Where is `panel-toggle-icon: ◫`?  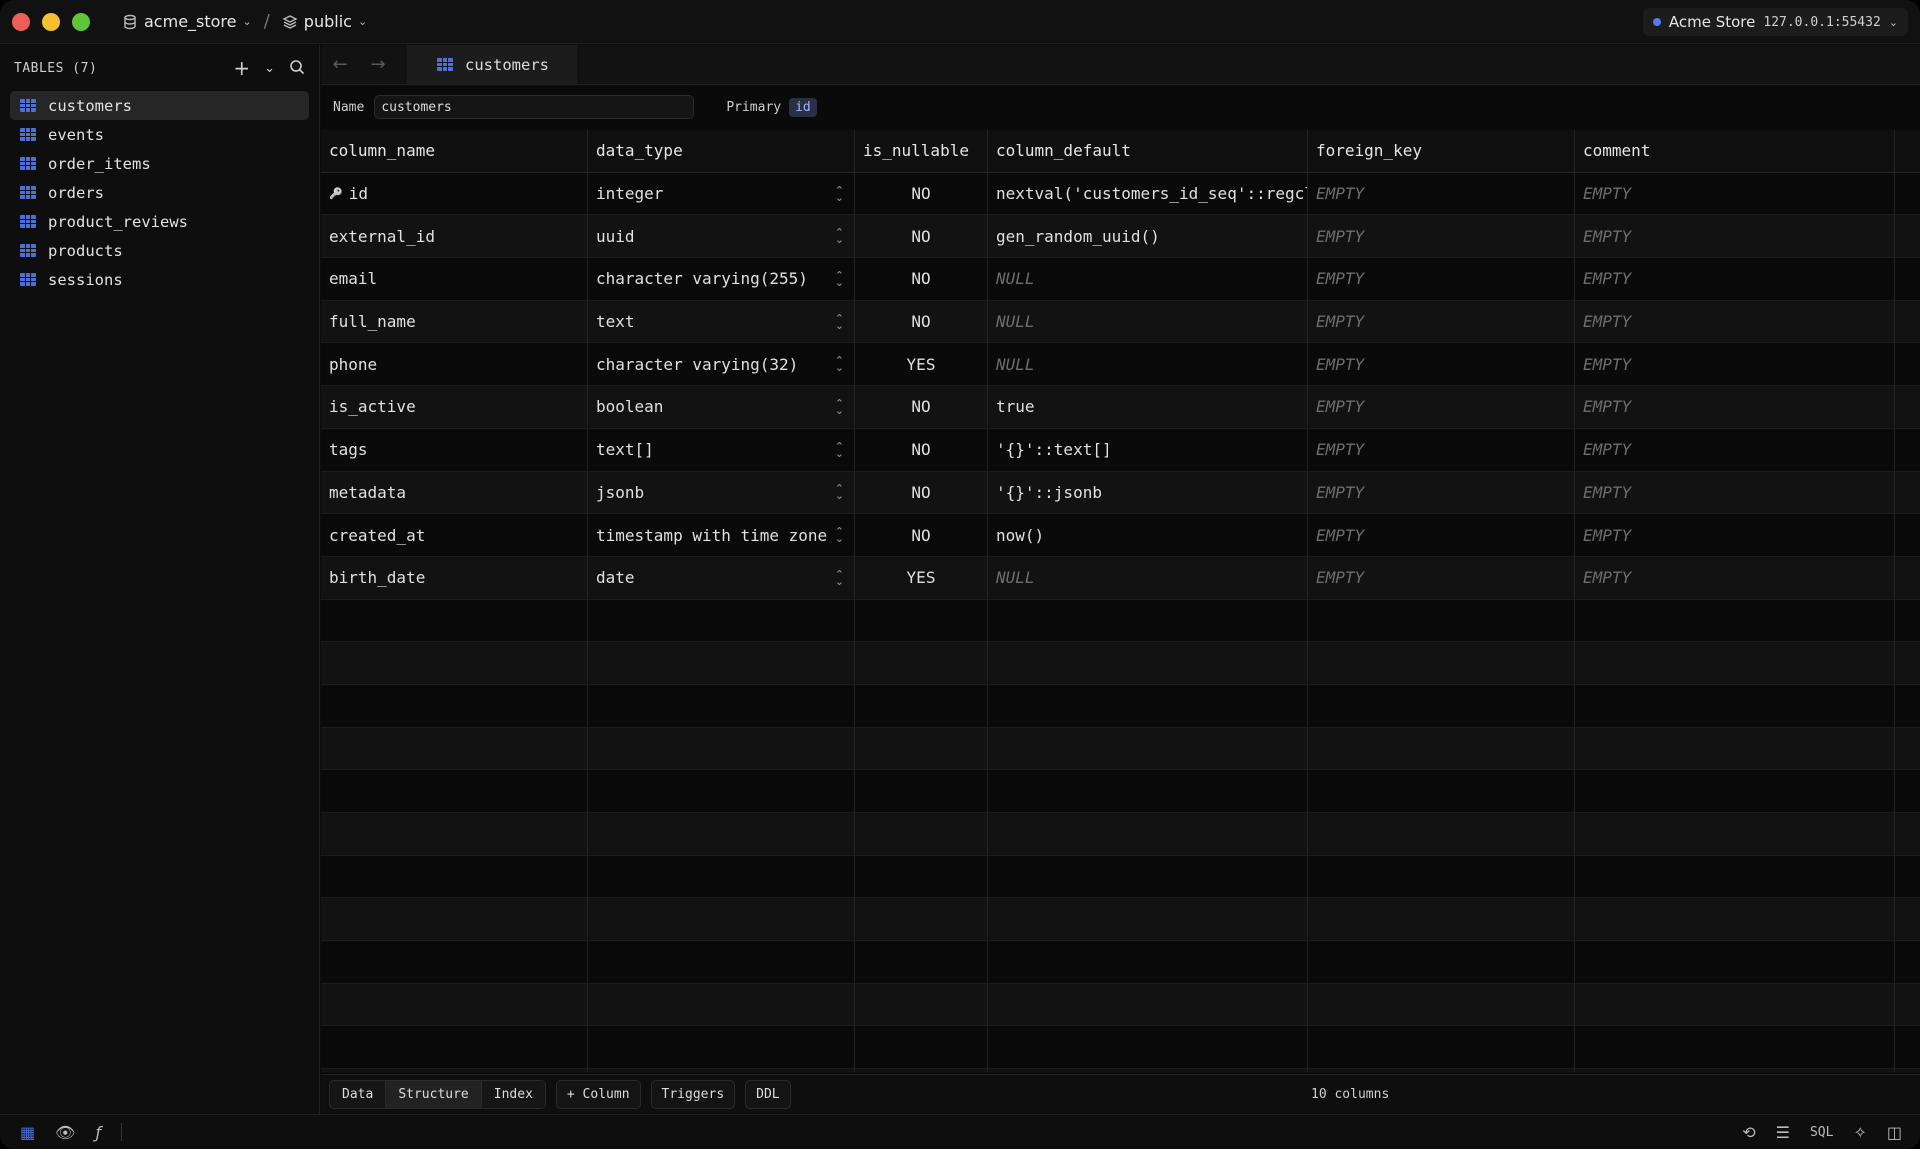 panel-toggle-icon: ◫ is located at coordinates (1894, 1132).